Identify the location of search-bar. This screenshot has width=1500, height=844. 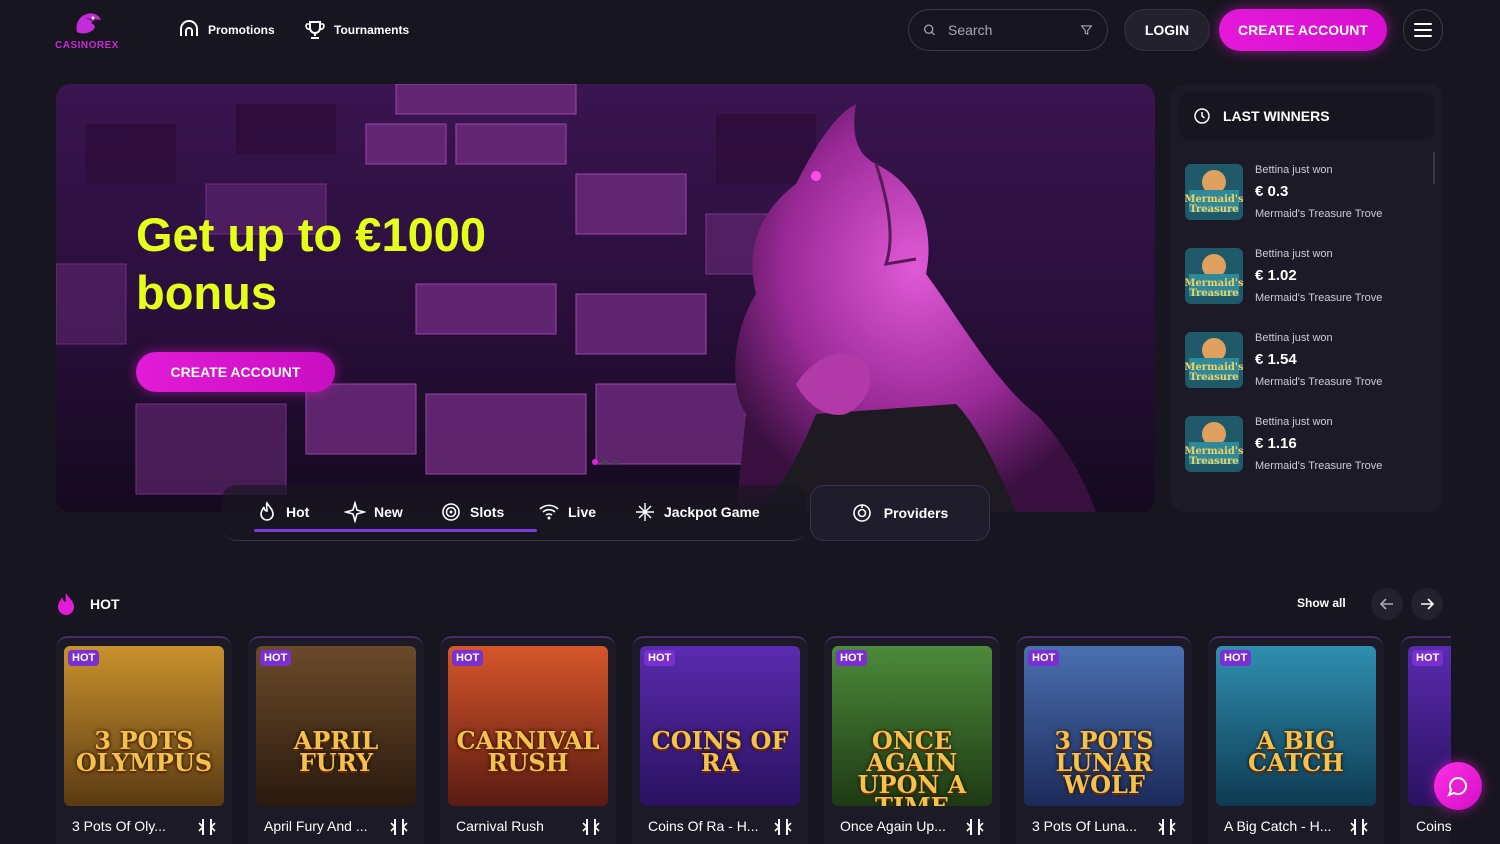
(1008, 30).